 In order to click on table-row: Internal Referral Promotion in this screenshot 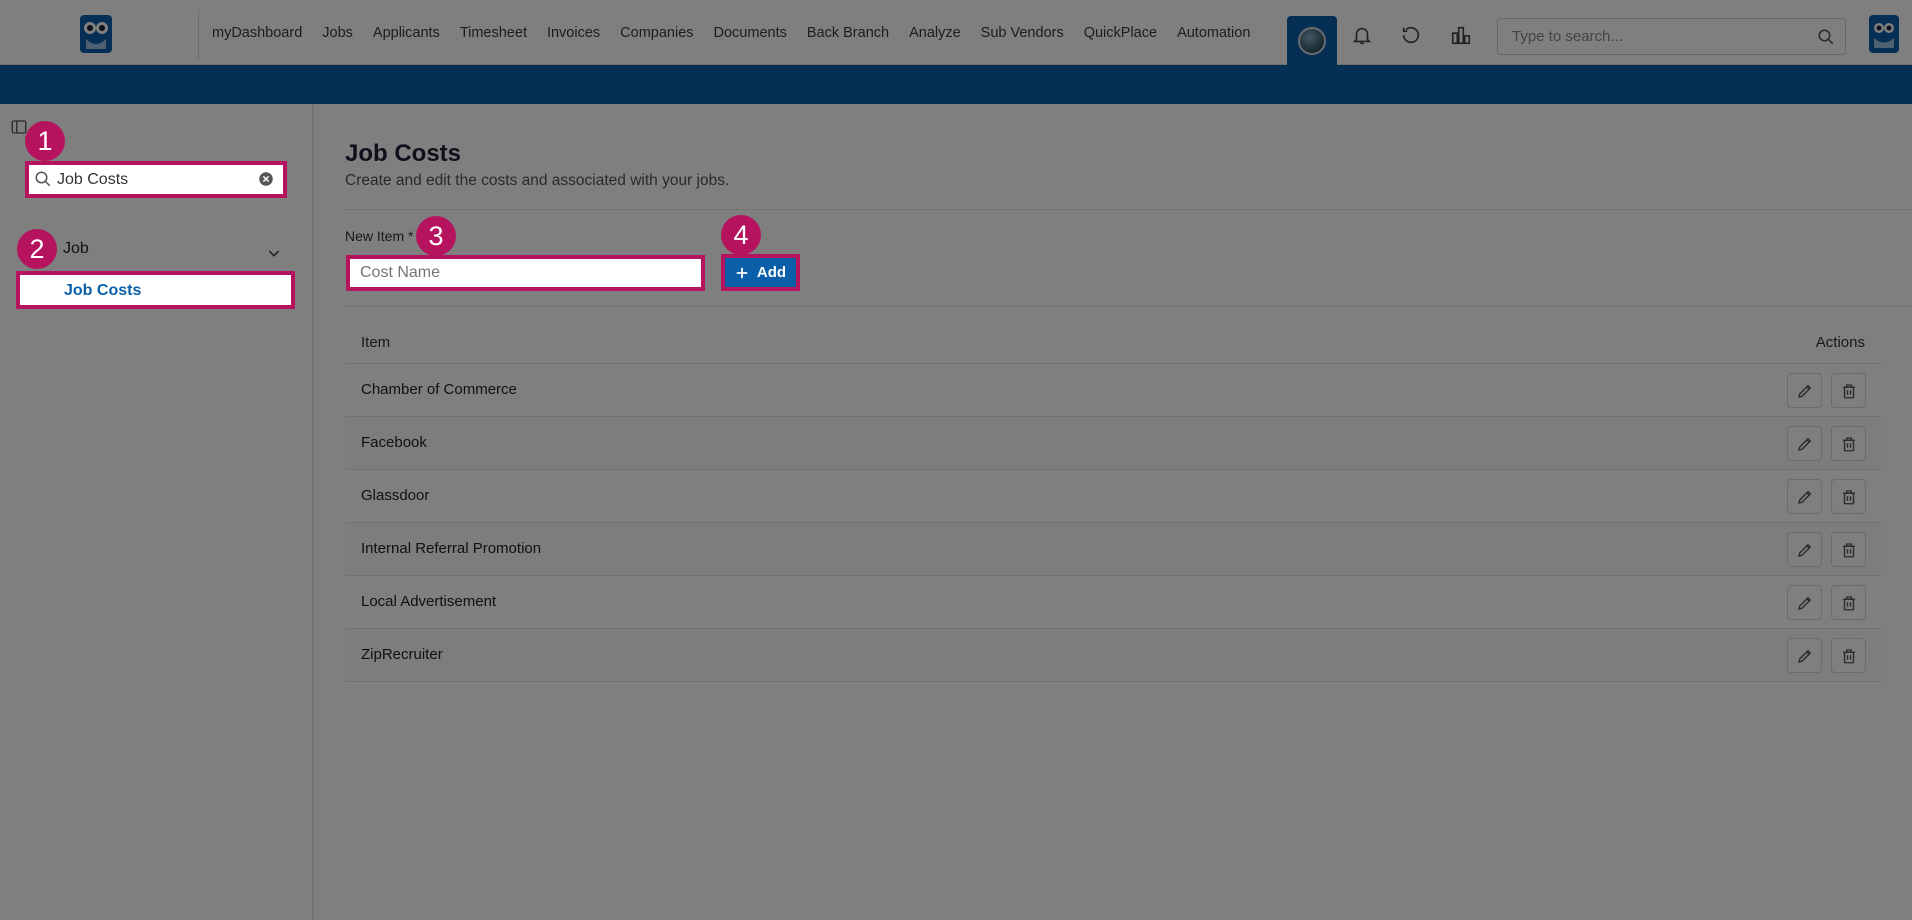, I will do `click(1113, 549)`.